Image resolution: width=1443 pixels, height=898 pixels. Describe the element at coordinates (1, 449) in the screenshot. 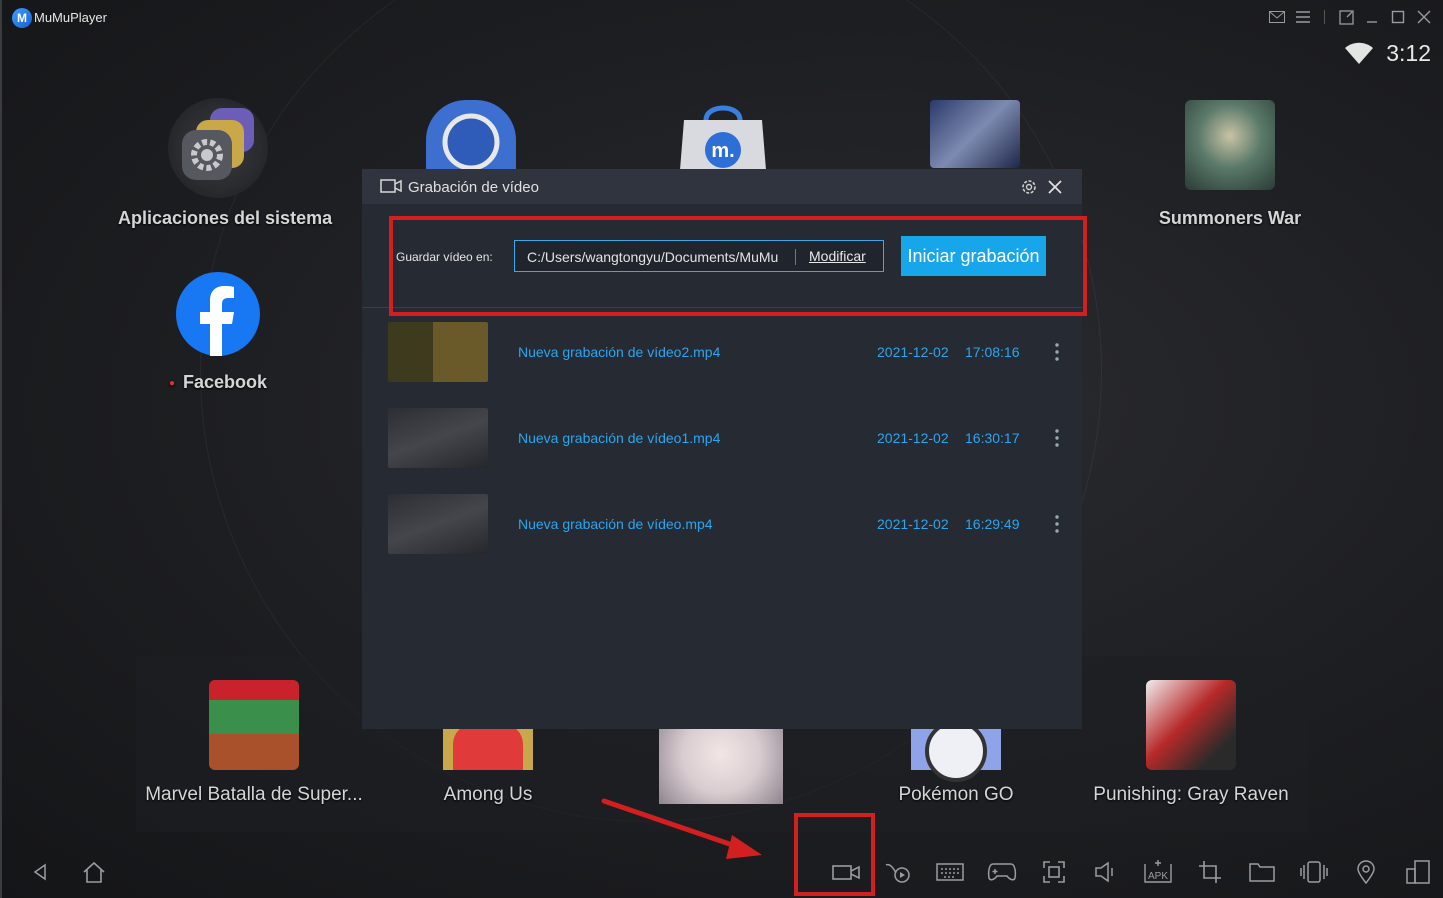

I see `window-edge` at that location.